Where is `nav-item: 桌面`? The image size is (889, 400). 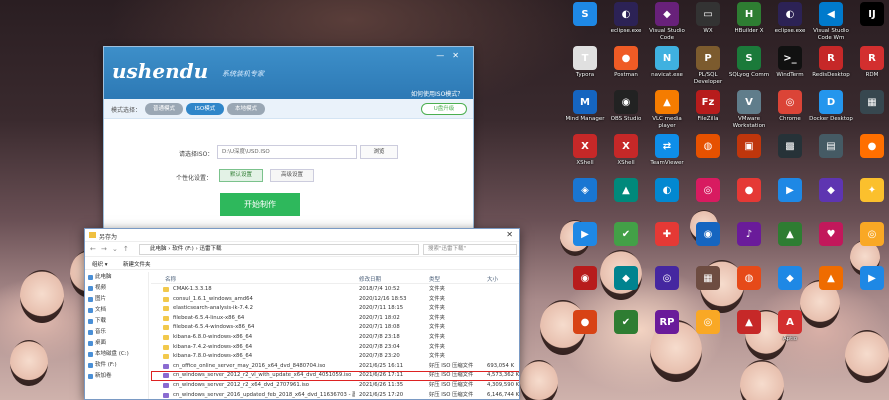 nav-item: 桌面 is located at coordinates (116, 343).